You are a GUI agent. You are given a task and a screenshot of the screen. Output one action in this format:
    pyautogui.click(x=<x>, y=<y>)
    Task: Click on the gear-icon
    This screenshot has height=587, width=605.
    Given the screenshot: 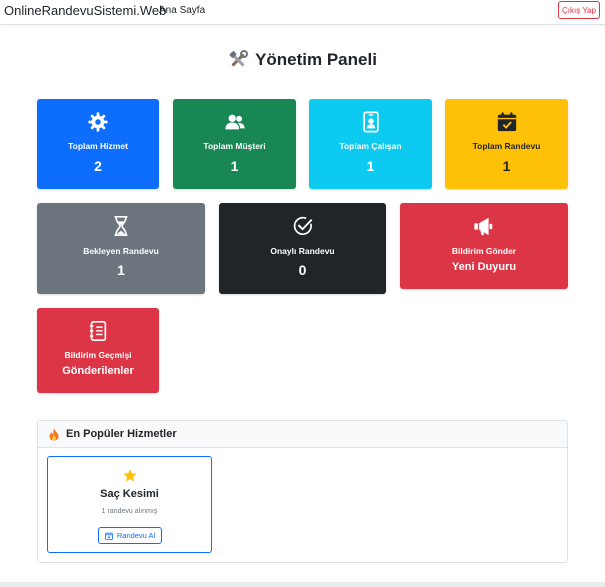 What is the action you would take?
    pyautogui.click(x=98, y=122)
    